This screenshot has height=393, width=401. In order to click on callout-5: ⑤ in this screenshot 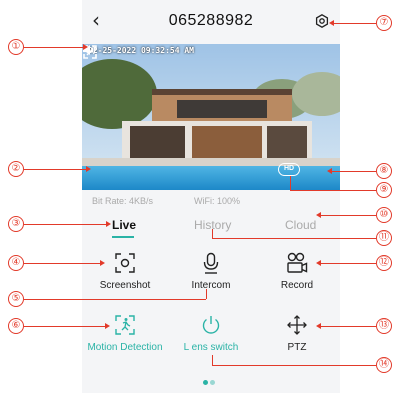, I will do `click(16, 299)`.